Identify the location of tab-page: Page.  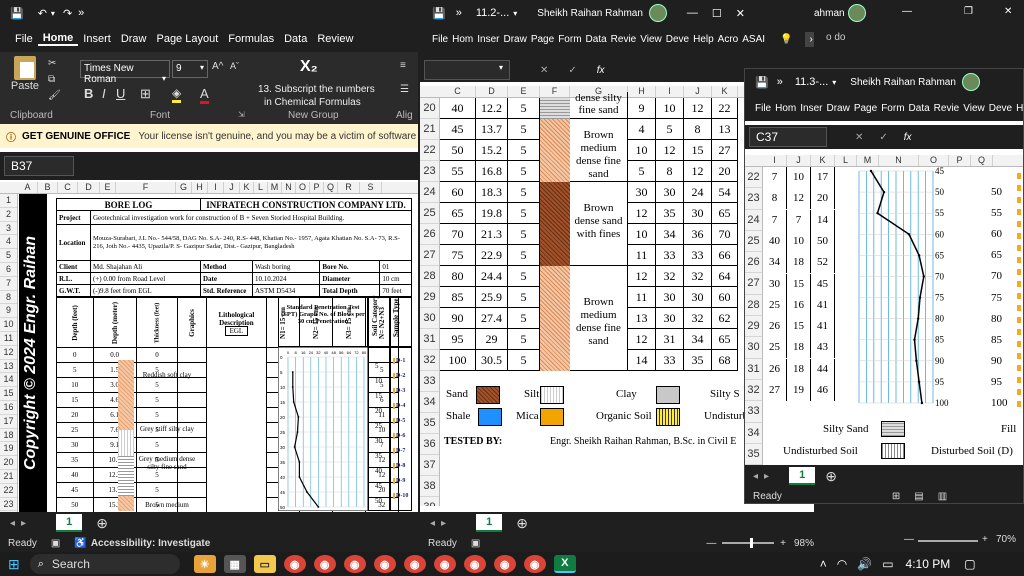
(542, 39).